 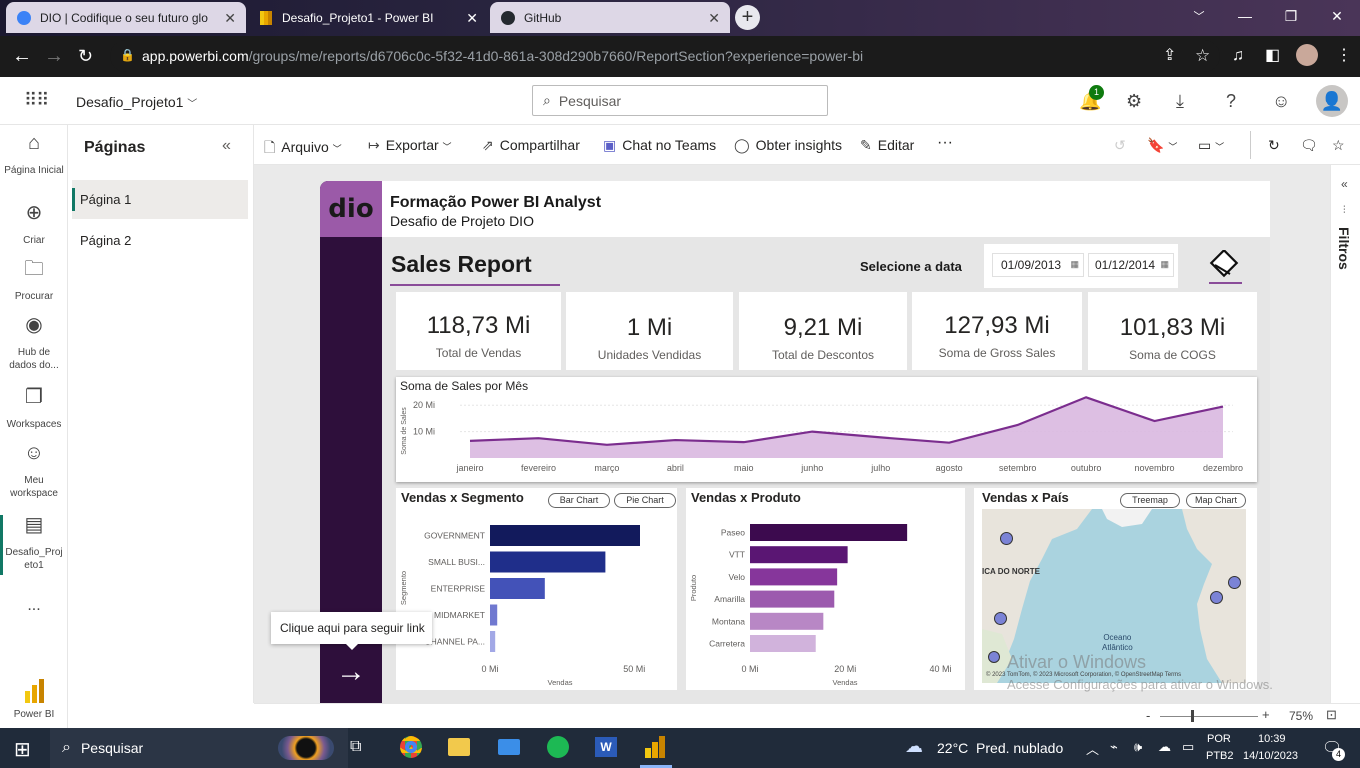 What do you see at coordinates (34, 155) in the screenshot?
I see `nav-home: ⌂ Página Inicial` at bounding box center [34, 155].